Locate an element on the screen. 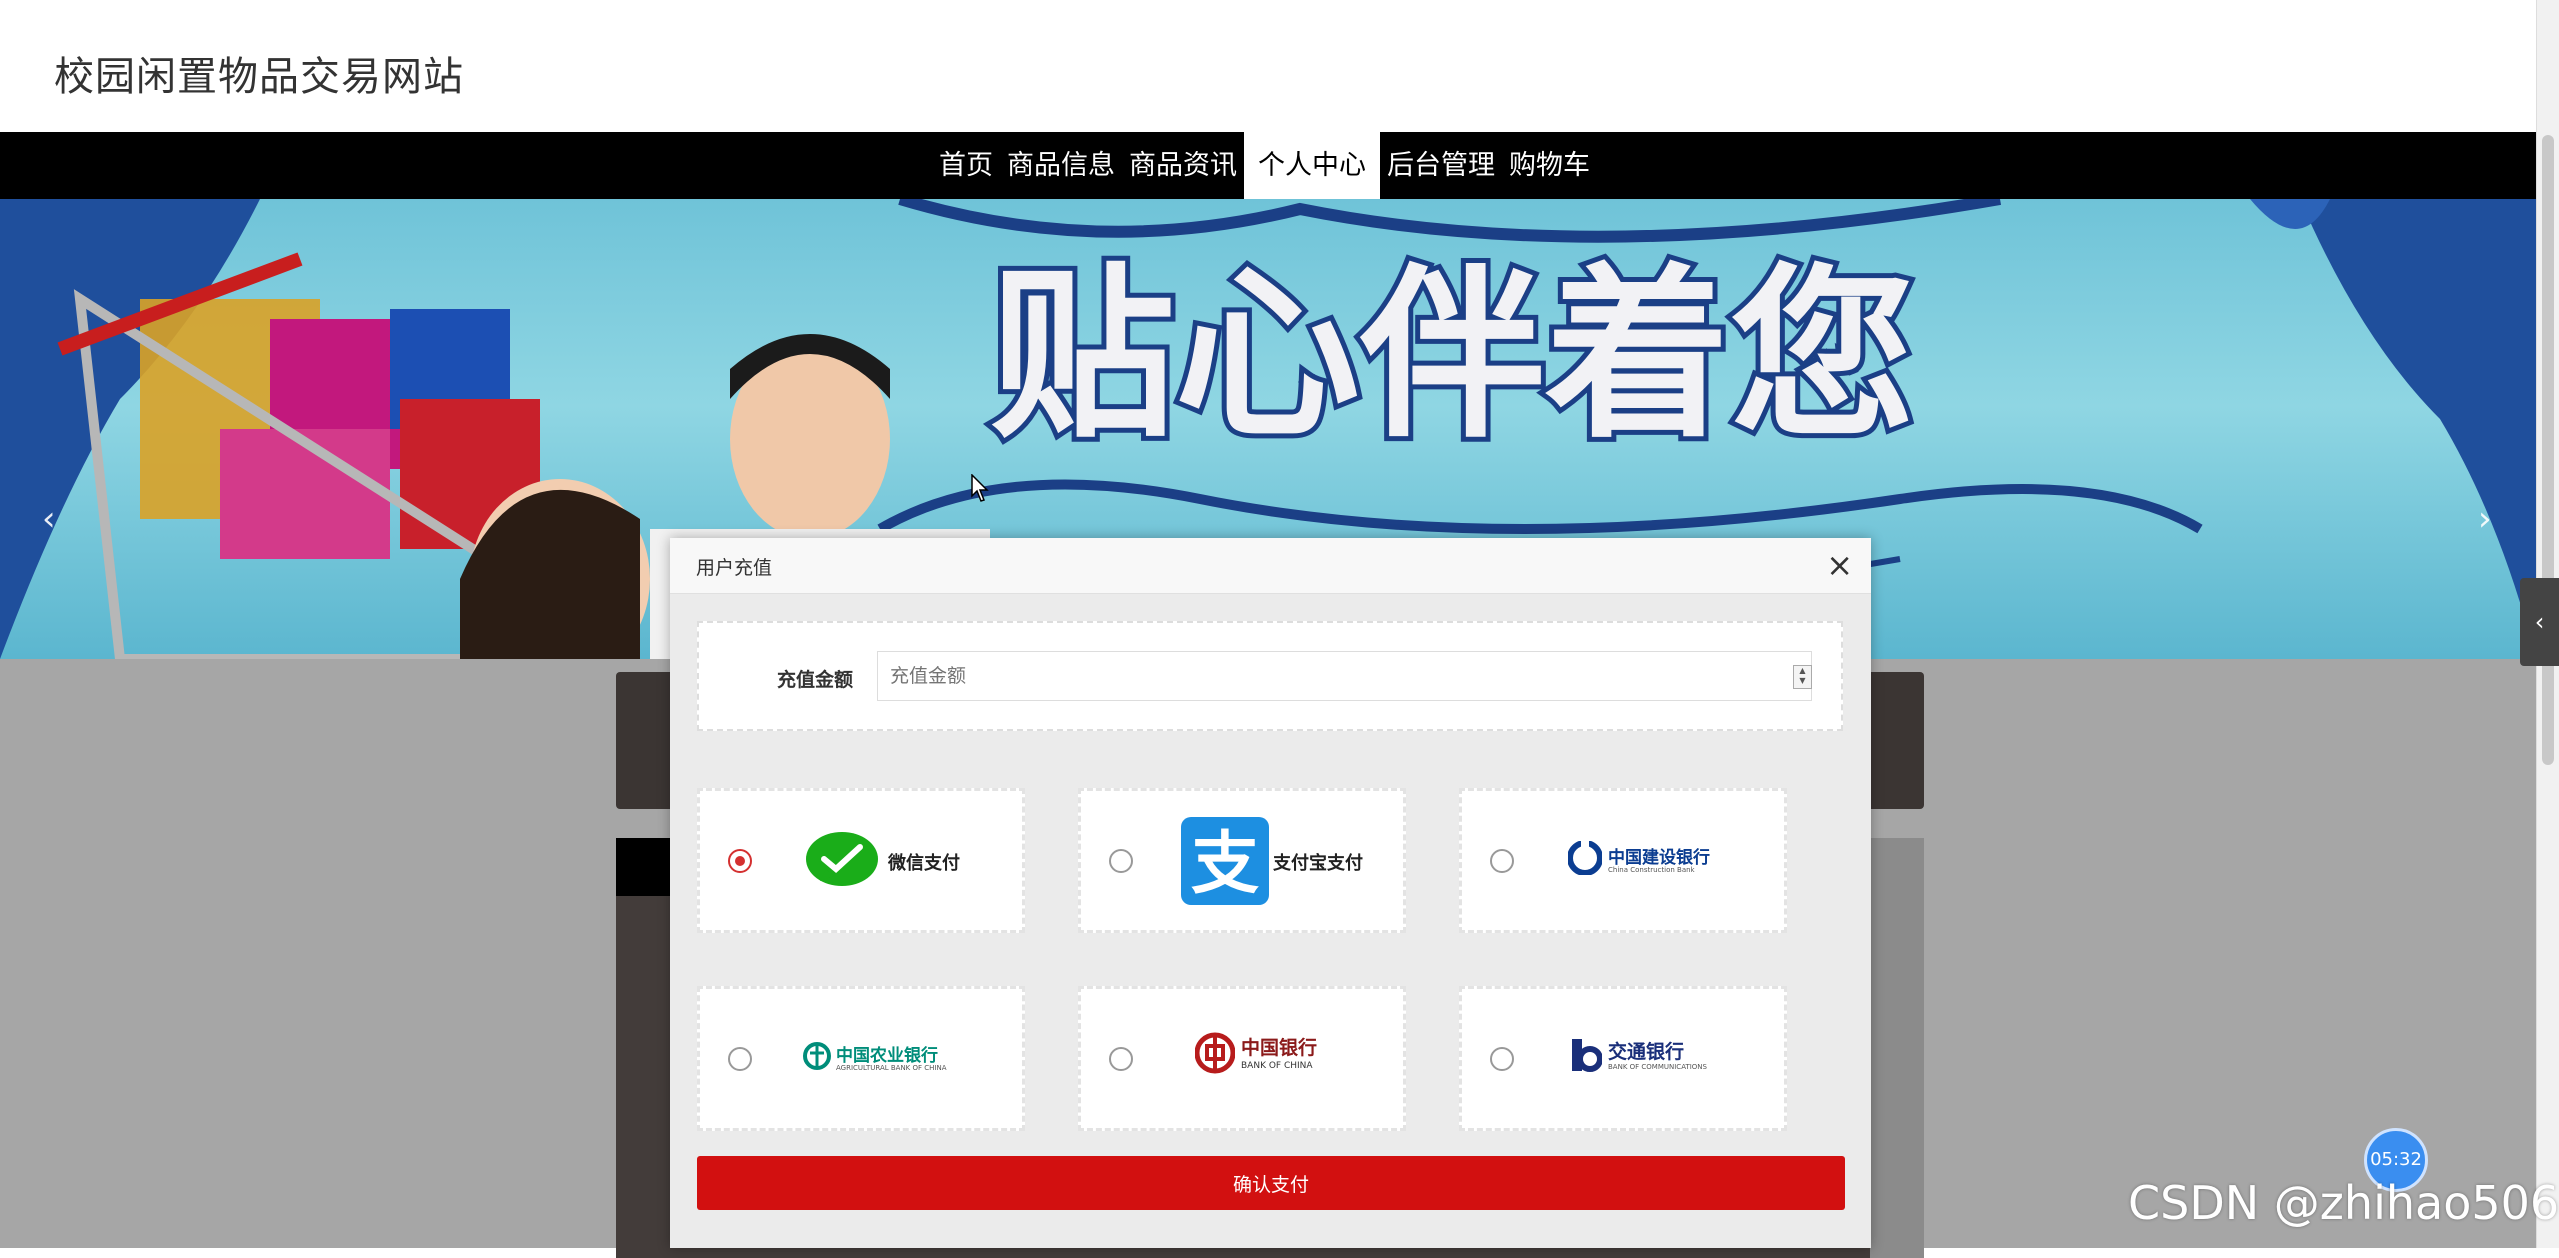  radio-bocom is located at coordinates (1502, 1059).